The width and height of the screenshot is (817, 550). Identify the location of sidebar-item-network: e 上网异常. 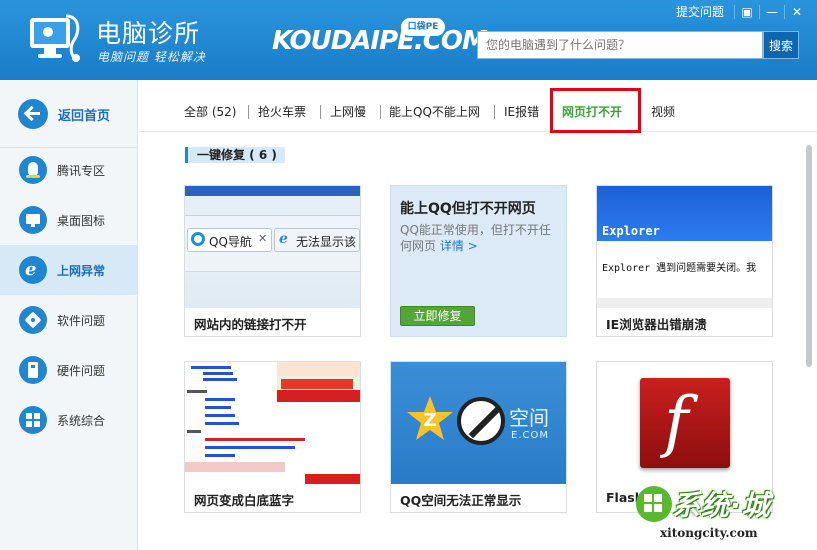
(68, 270).